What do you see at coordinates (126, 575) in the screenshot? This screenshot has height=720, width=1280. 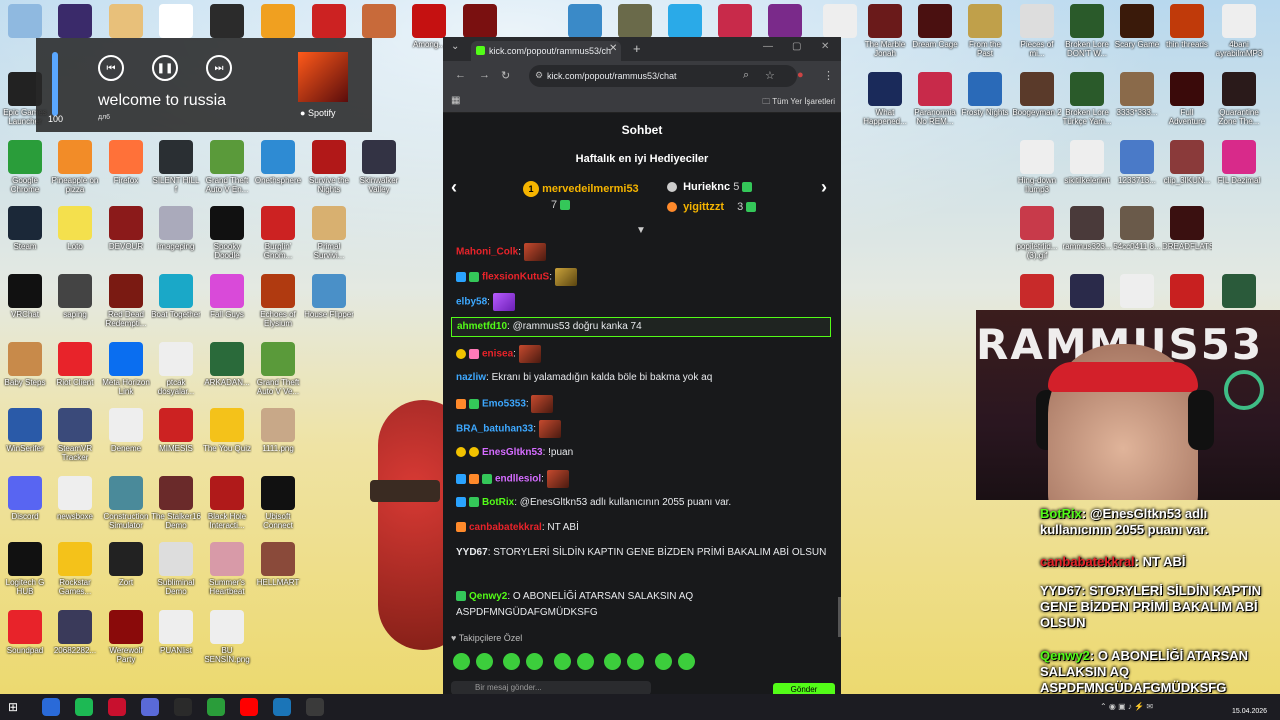 I see `desktop-icon: Zort` at bounding box center [126, 575].